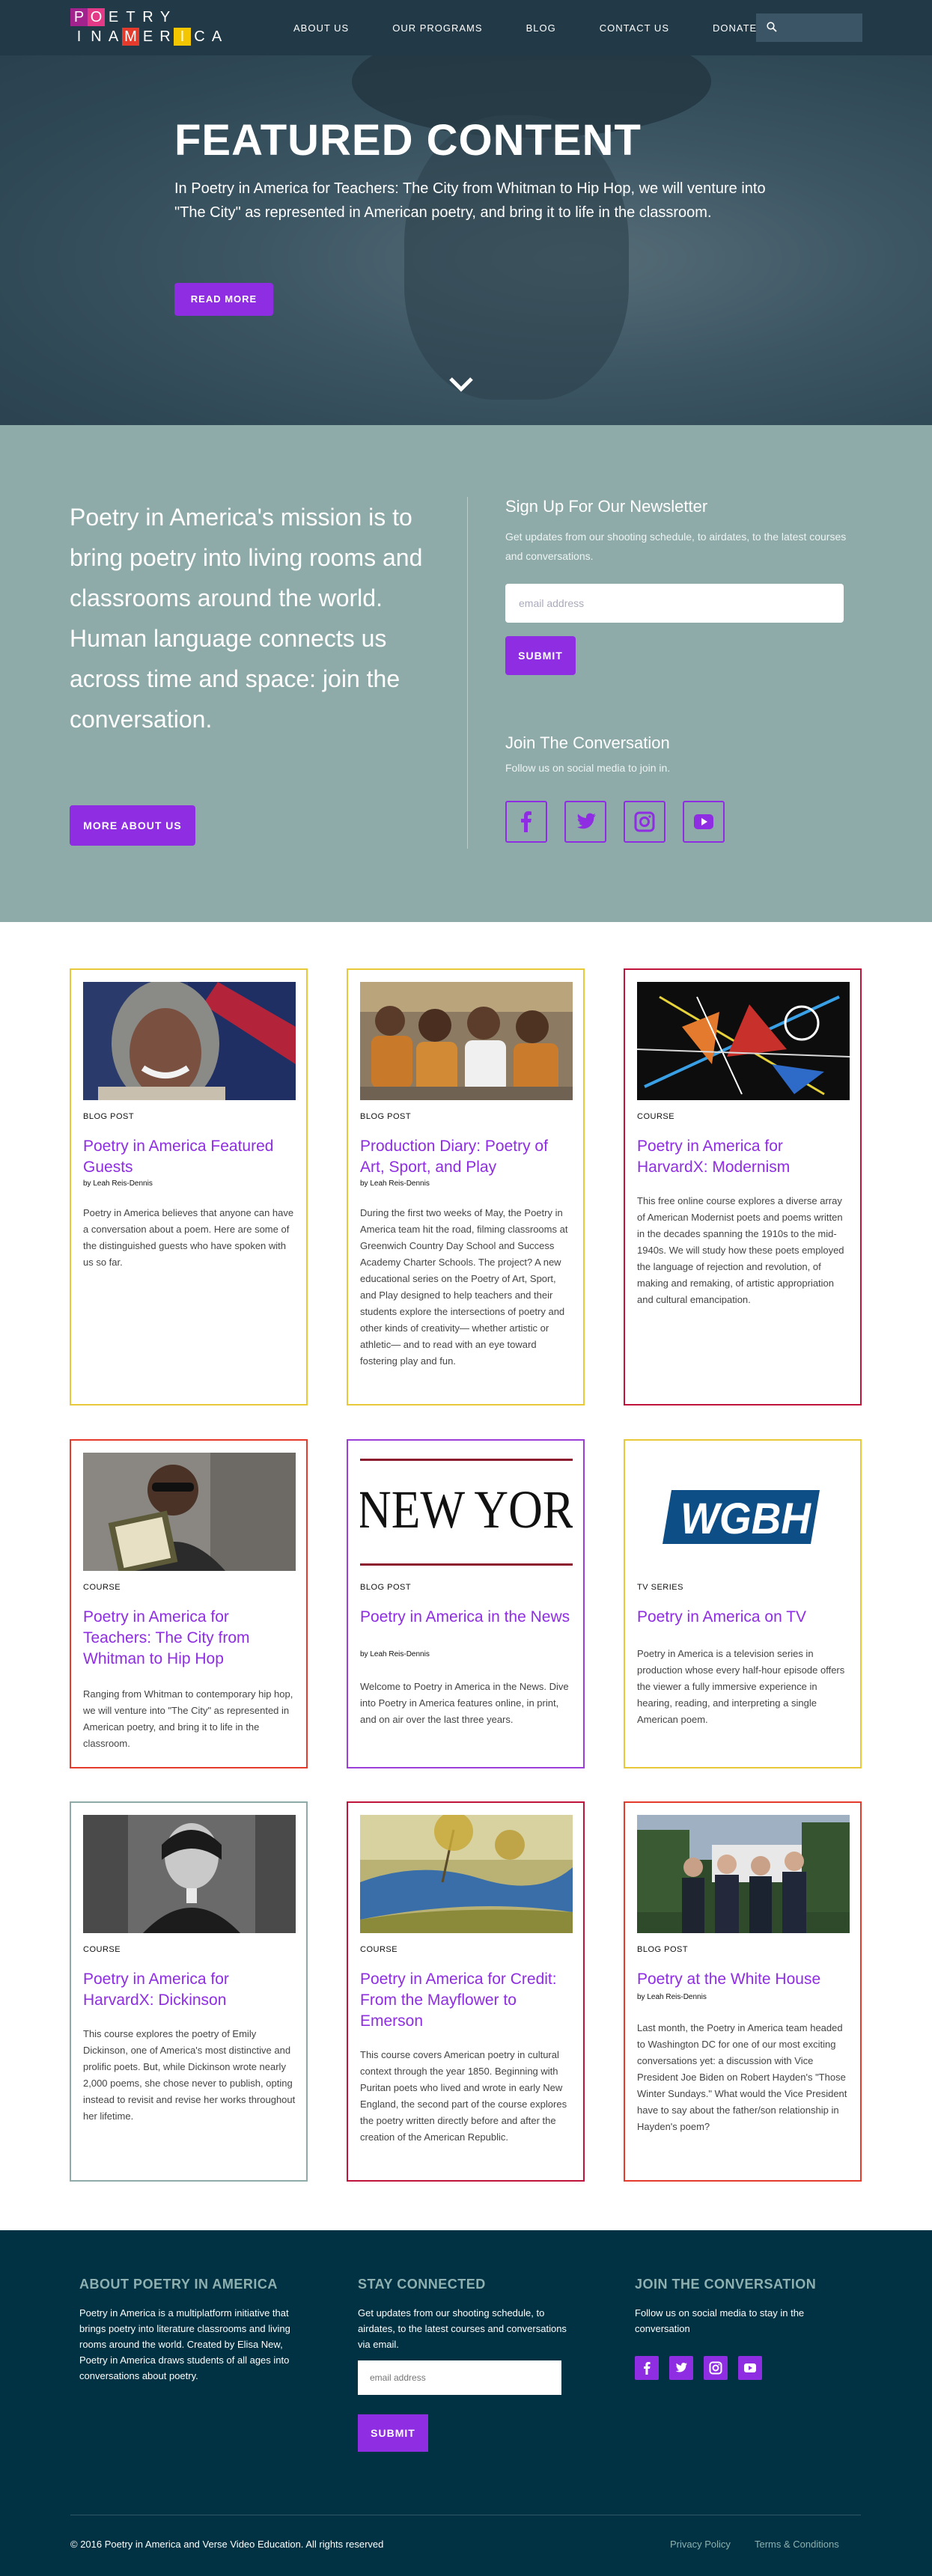 The height and width of the screenshot is (2576, 932). What do you see at coordinates (79, 36) in the screenshot?
I see `logo-letter: I` at bounding box center [79, 36].